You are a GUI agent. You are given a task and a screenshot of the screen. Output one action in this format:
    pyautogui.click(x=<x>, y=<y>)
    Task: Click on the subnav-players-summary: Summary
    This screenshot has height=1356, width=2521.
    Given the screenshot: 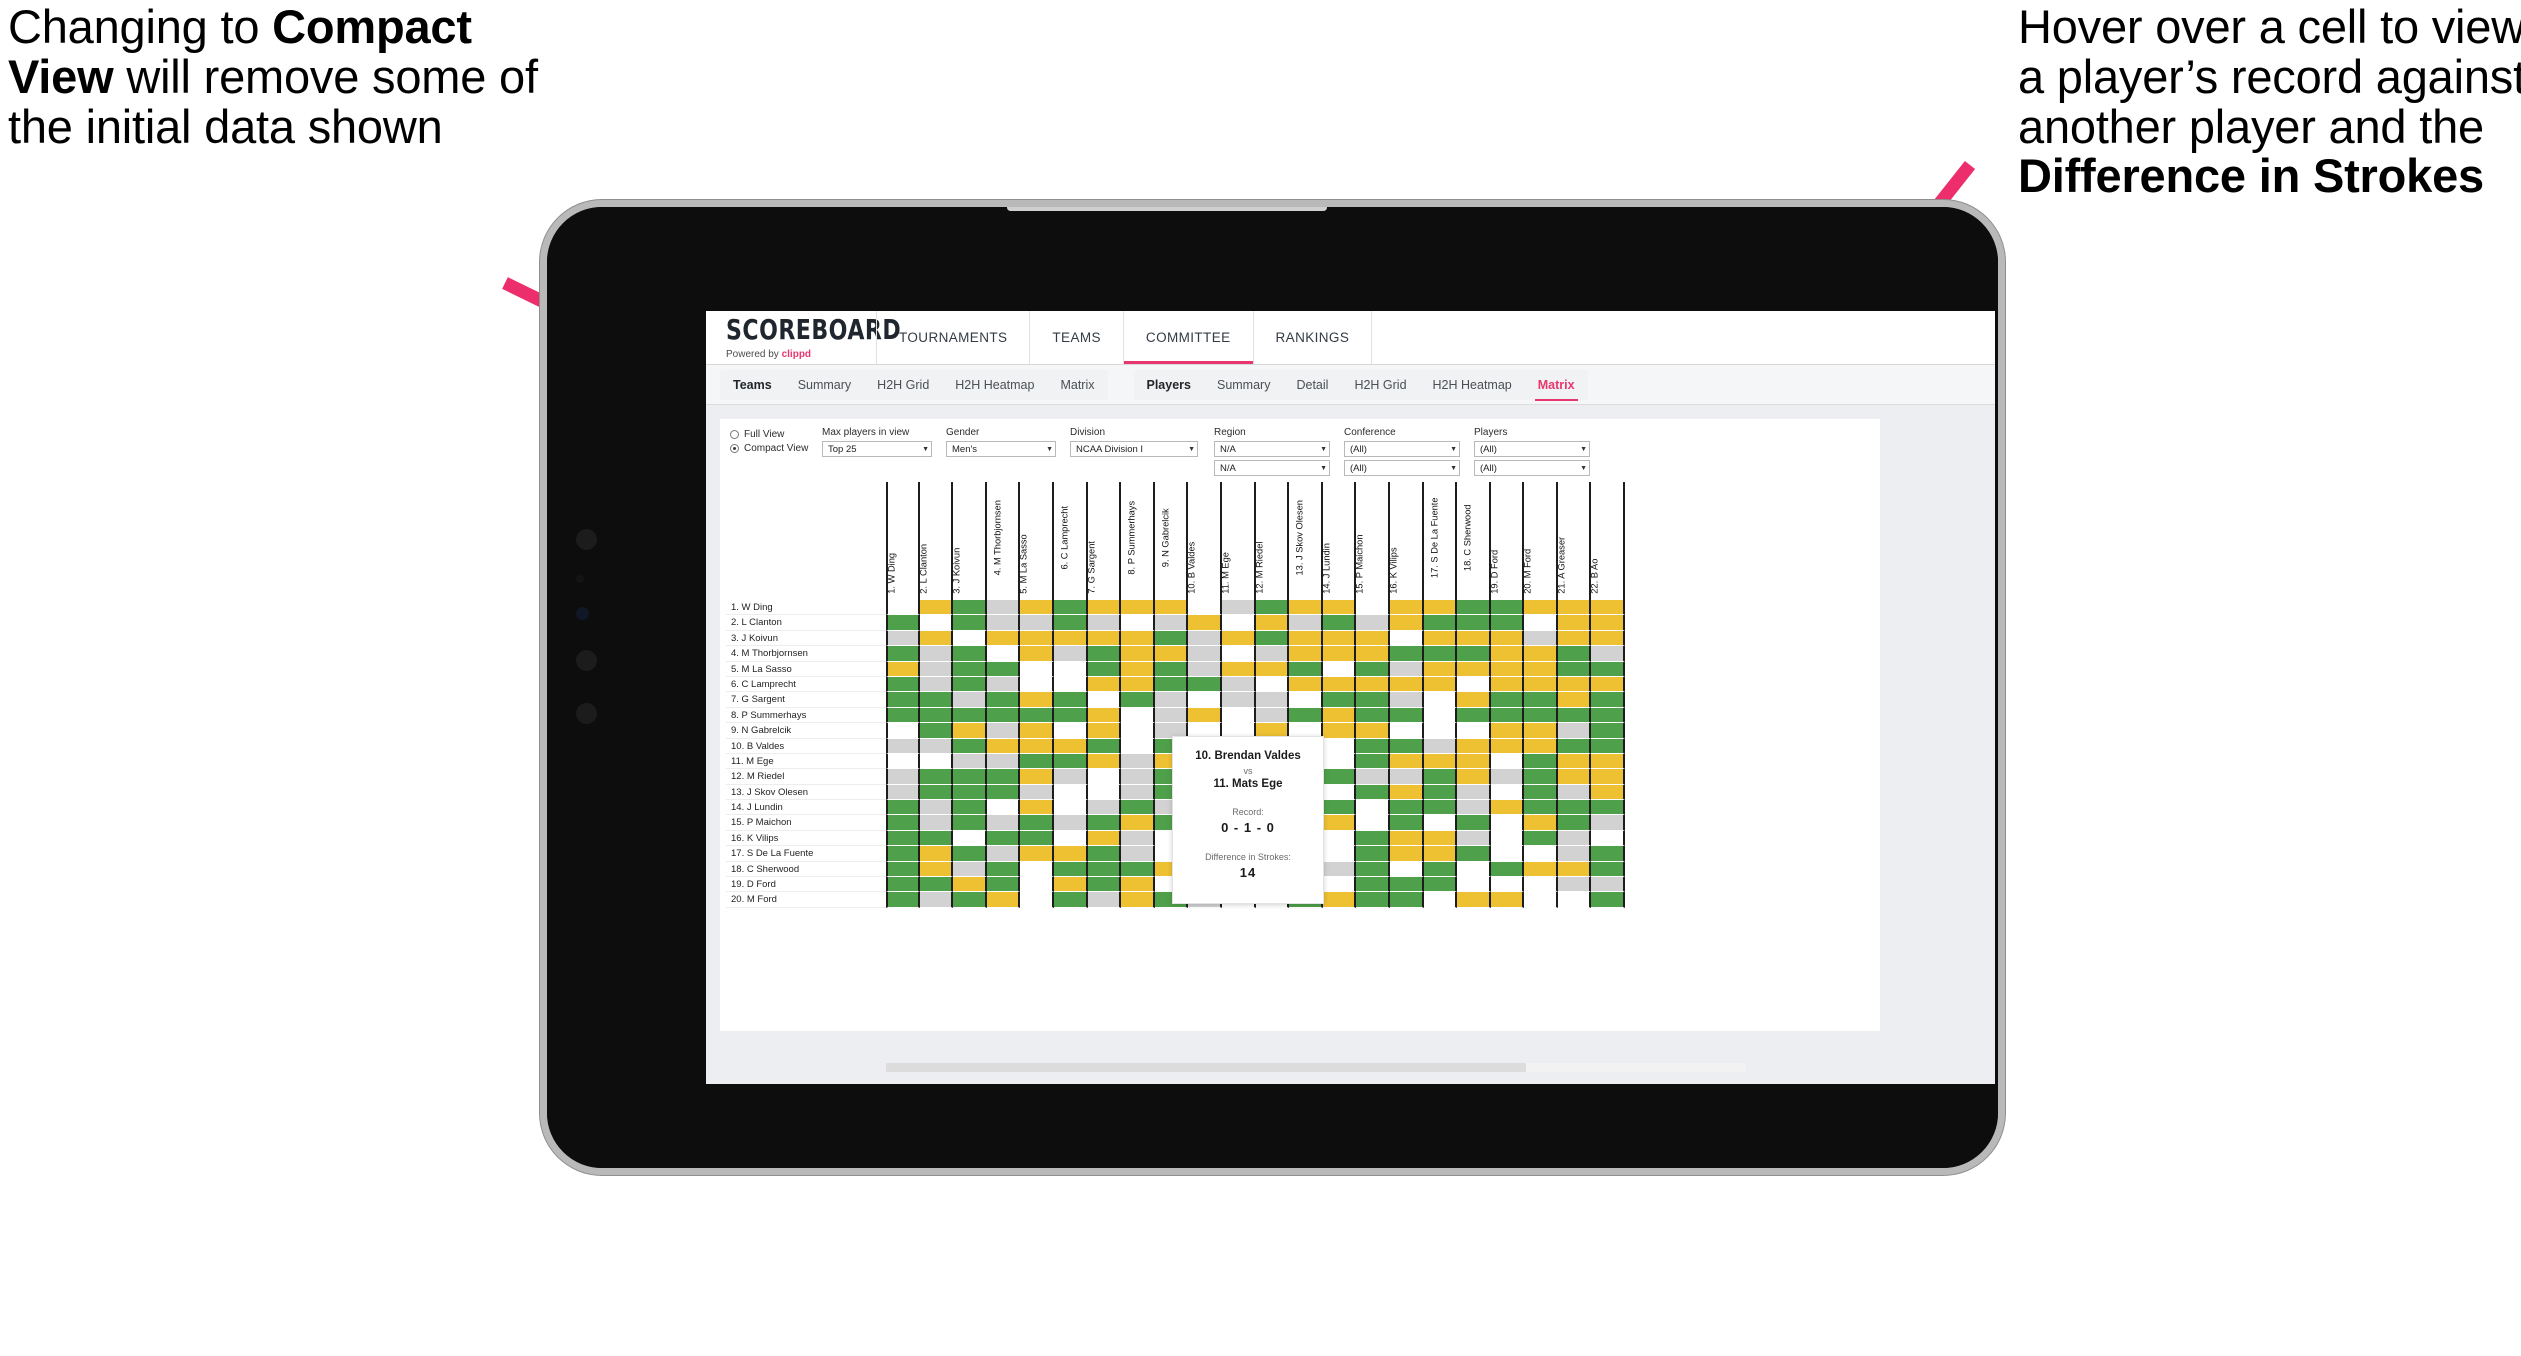 What is the action you would take?
    pyautogui.click(x=1243, y=385)
    